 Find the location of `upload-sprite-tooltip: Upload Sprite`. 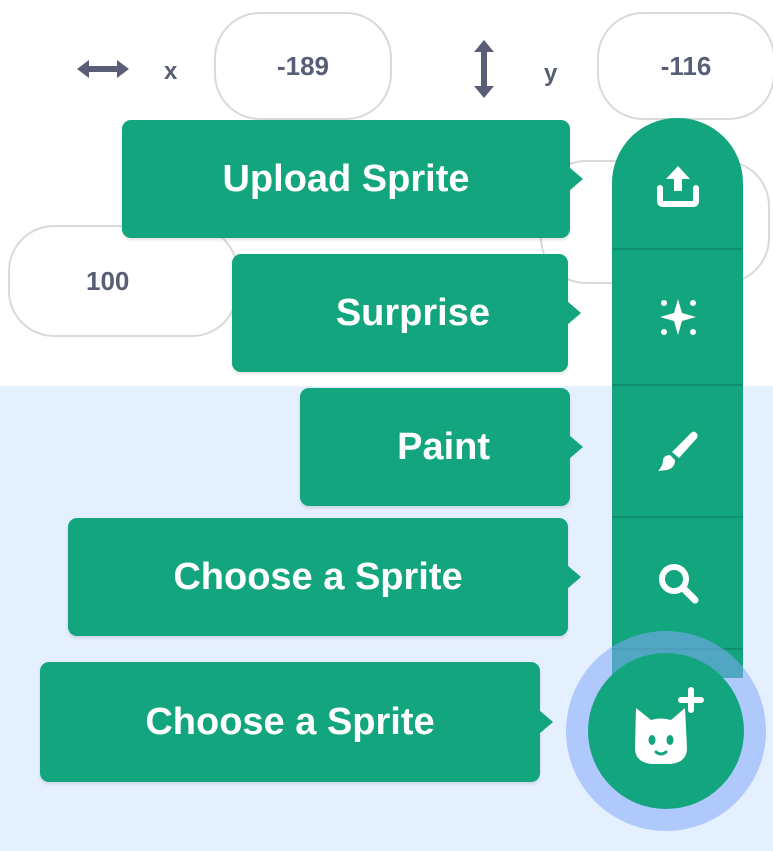

upload-sprite-tooltip: Upload Sprite is located at coordinates (352, 179).